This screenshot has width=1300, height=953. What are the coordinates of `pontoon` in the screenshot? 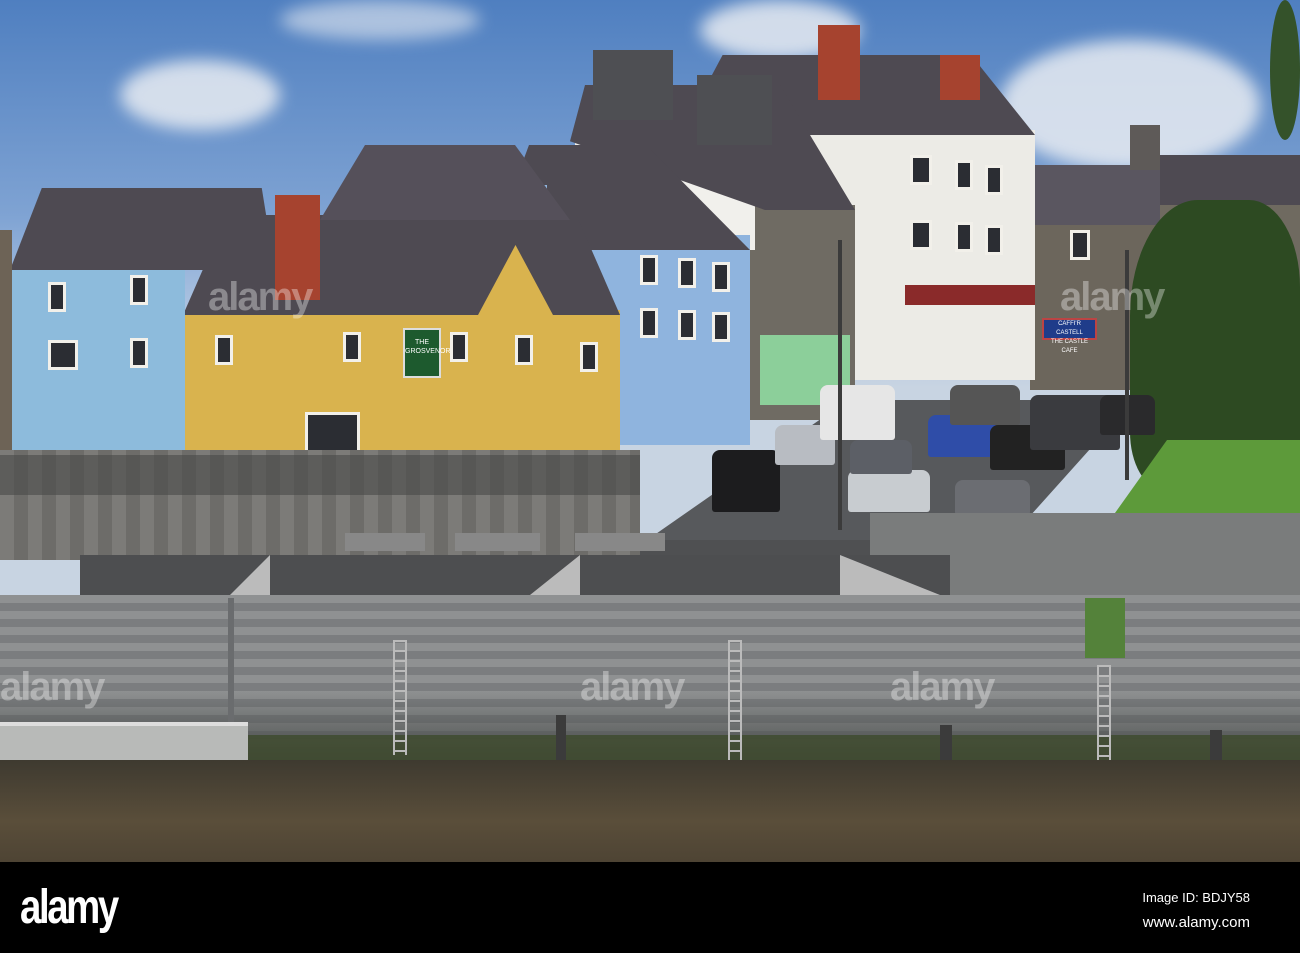 It's located at (124, 741).